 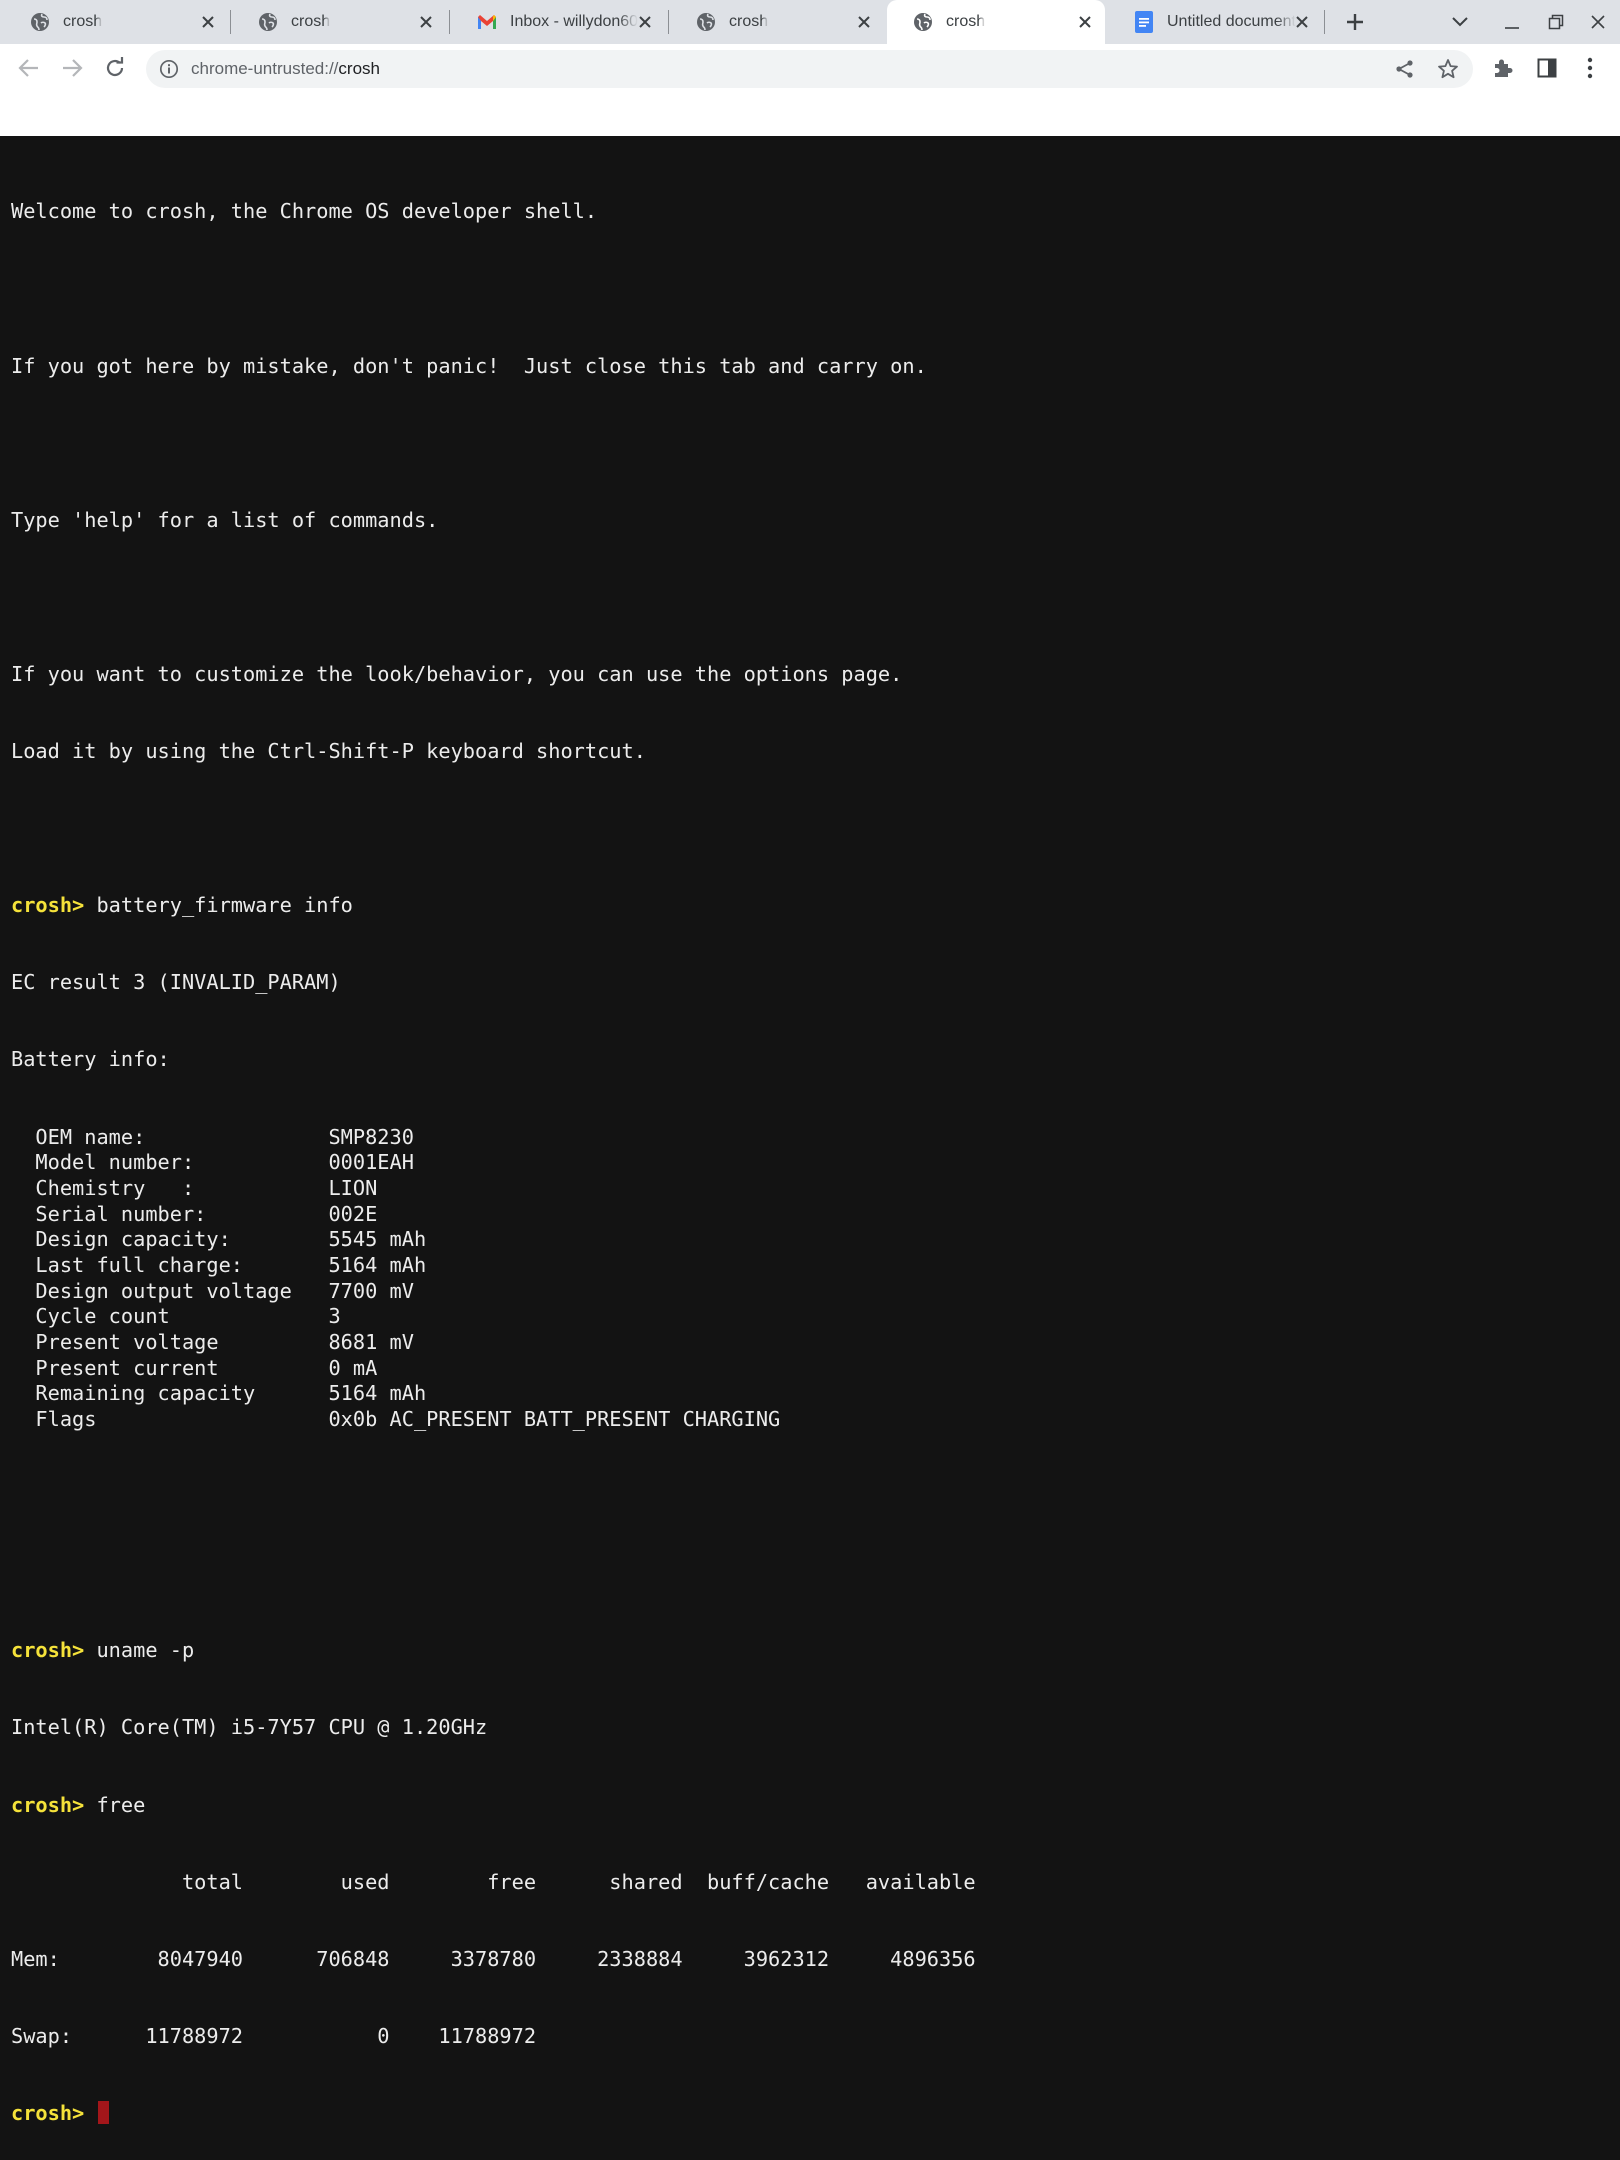 I want to click on battery-info-label: Design output voltage, so click(x=151, y=1290).